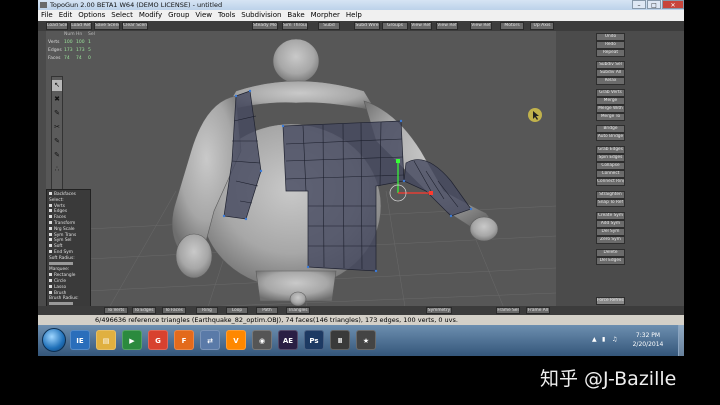 Image resolution: width=720 pixels, height=405 pixels. Describe the element at coordinates (610, 101) in the screenshot. I see `merge-button: Merge` at that location.